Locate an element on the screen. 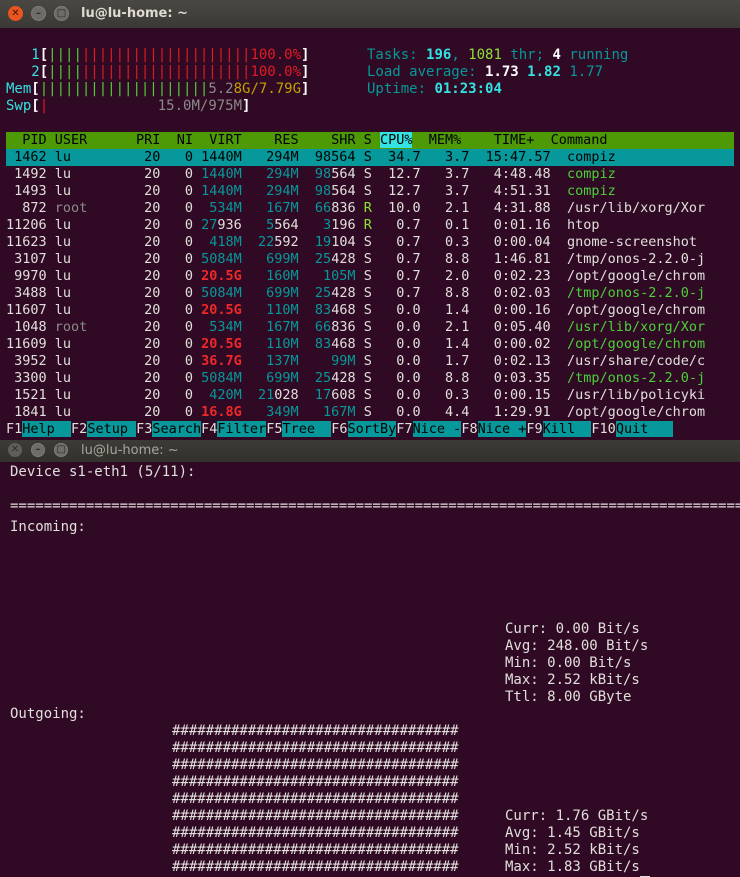  process-time: 0:02.13 is located at coordinates (510, 361).